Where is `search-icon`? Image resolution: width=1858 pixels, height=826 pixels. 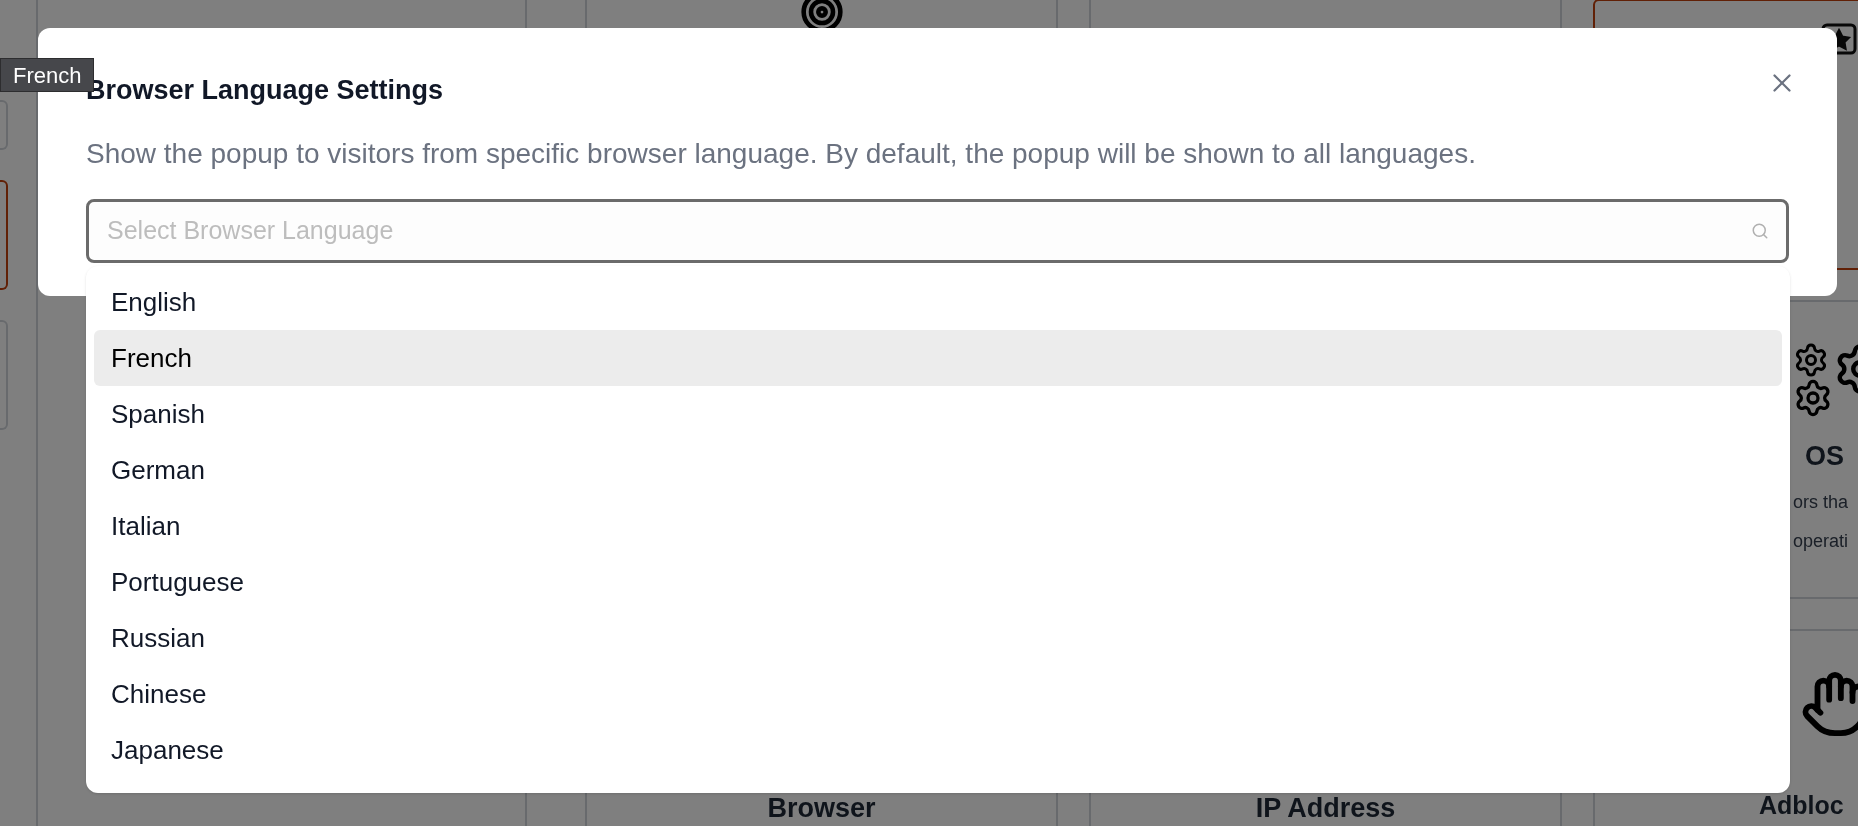
search-icon is located at coordinates (1760, 230).